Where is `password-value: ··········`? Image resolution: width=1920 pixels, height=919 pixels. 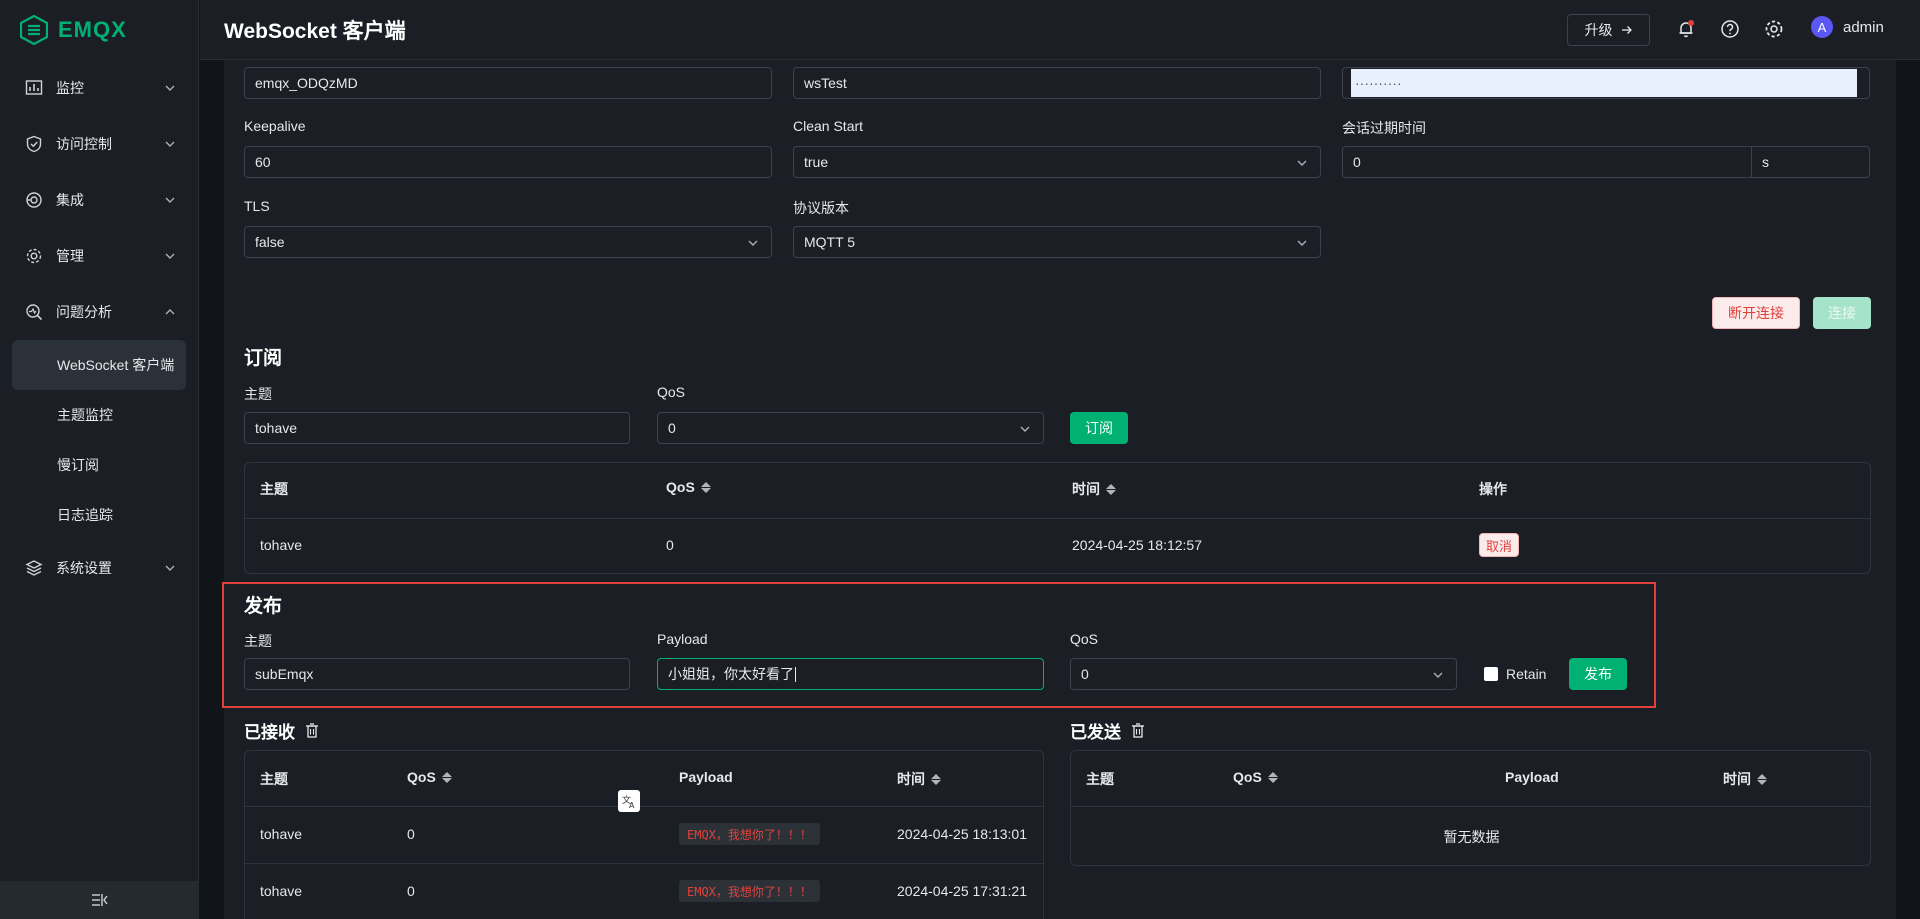 password-value: ·········· is located at coordinates (1604, 83).